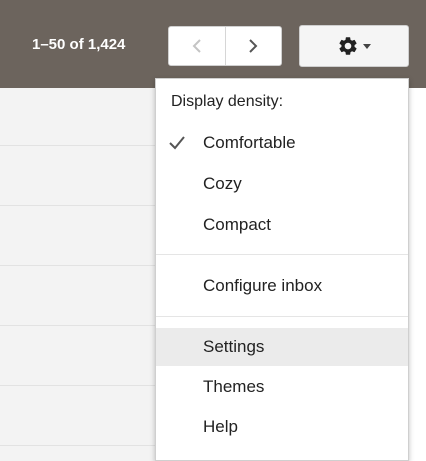 The width and height of the screenshot is (426, 461). I want to click on newer-button, so click(253, 46).